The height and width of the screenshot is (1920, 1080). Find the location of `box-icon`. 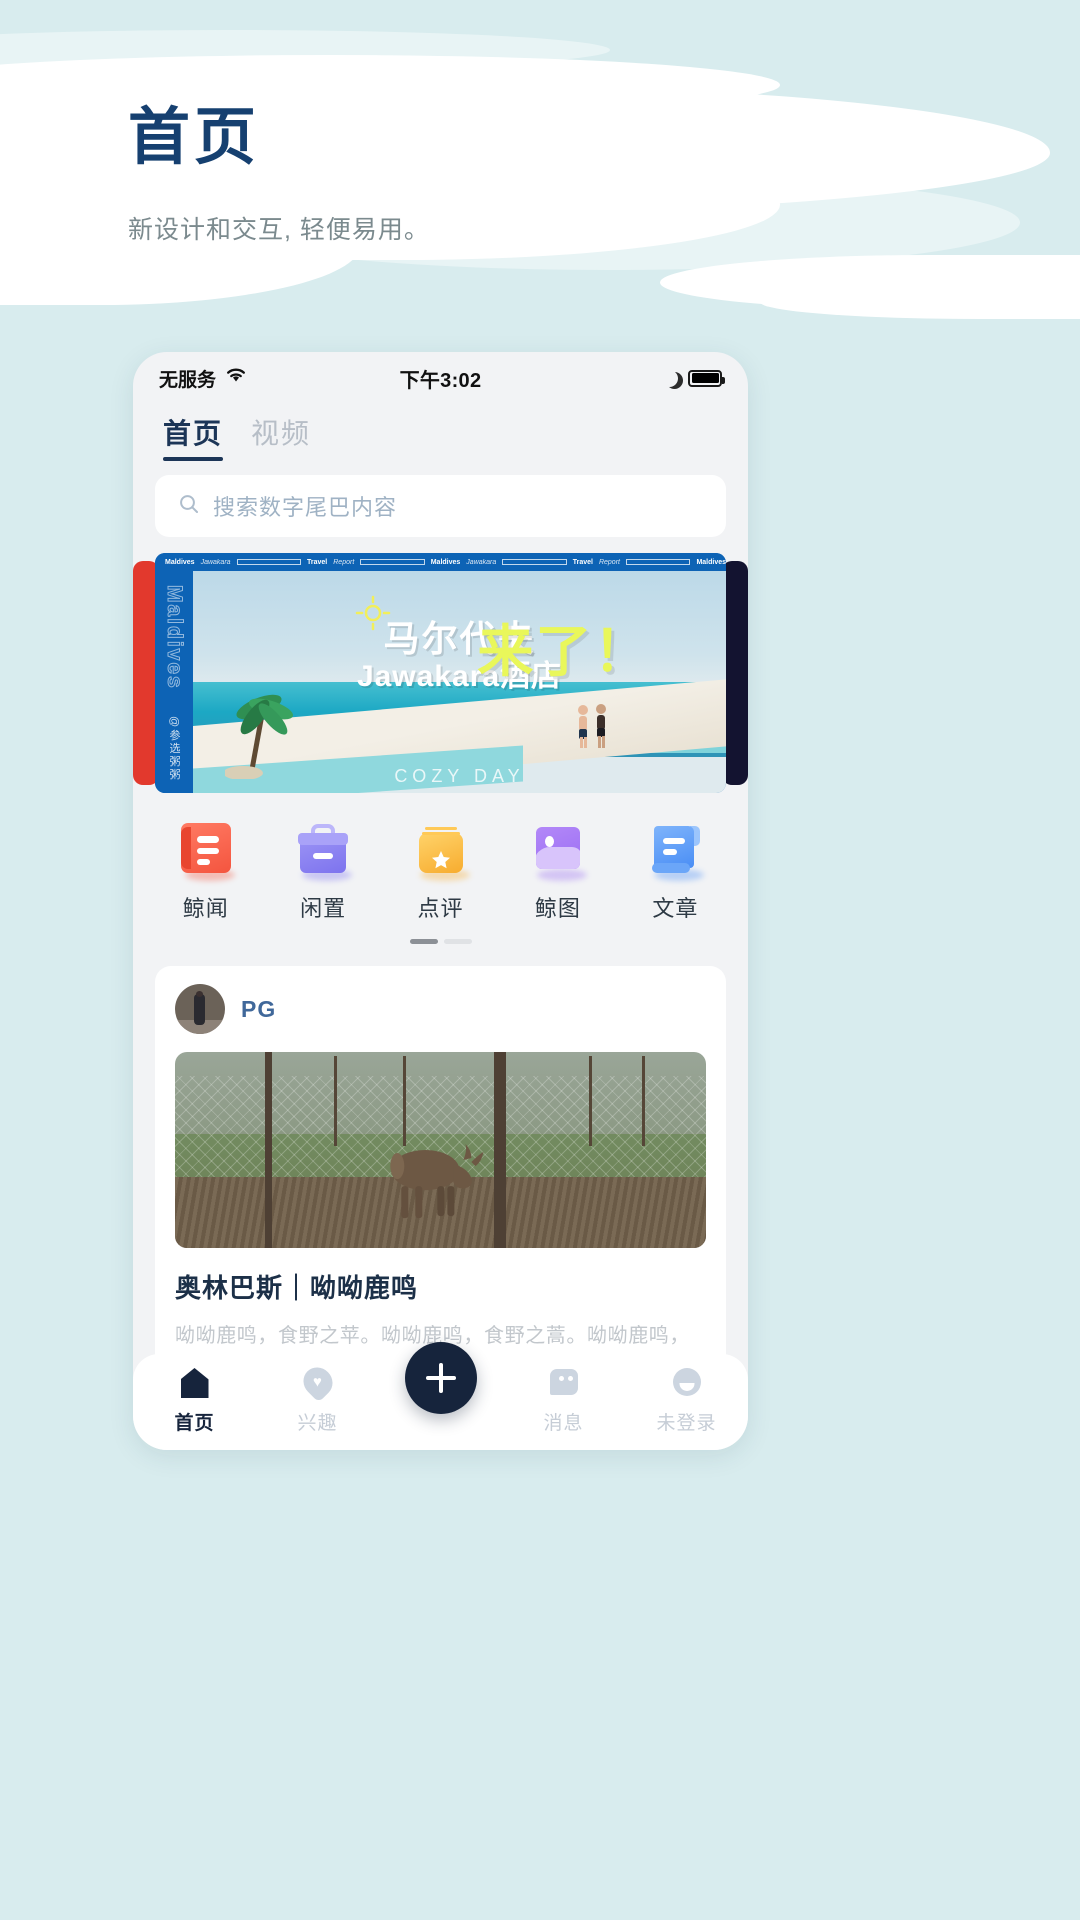

box-icon is located at coordinates (325, 852).